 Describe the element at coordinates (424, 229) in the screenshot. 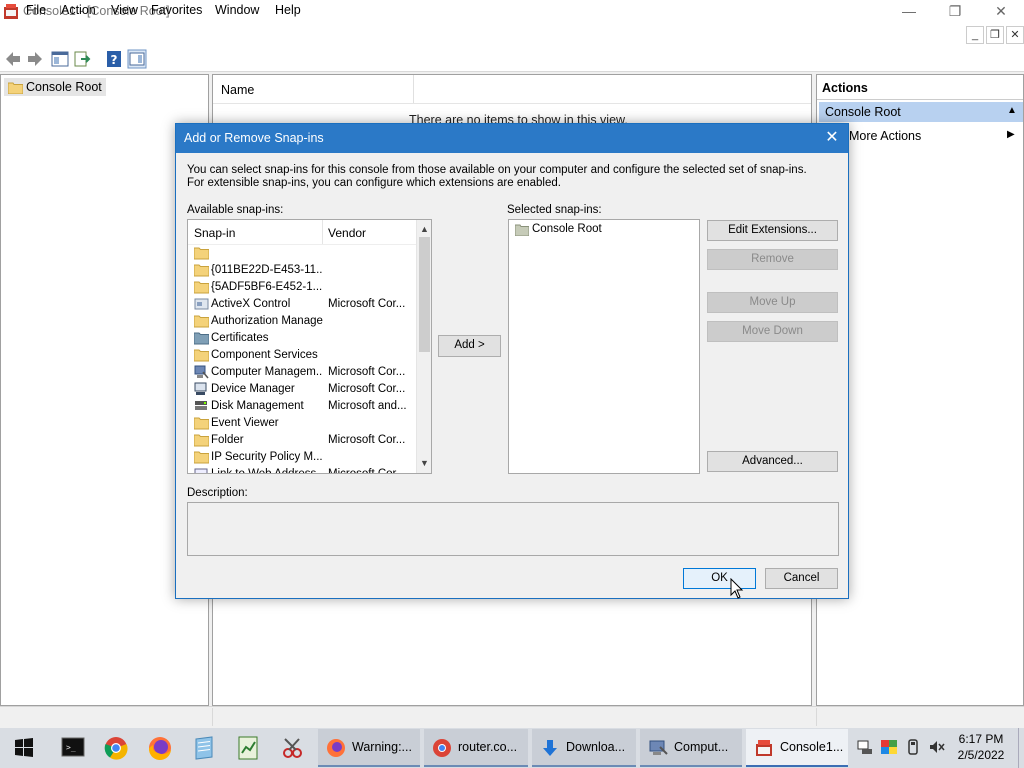

I see `scroll-up-arrow-icon: ▲` at that location.